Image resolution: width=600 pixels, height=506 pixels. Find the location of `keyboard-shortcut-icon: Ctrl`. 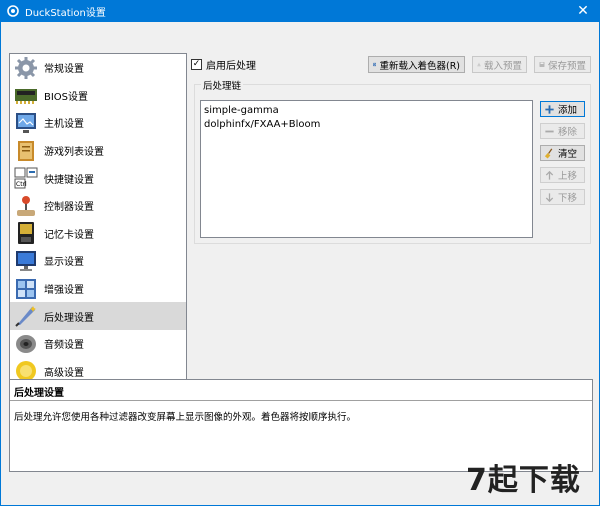

keyboard-shortcut-icon: Ctrl is located at coordinates (26, 178).